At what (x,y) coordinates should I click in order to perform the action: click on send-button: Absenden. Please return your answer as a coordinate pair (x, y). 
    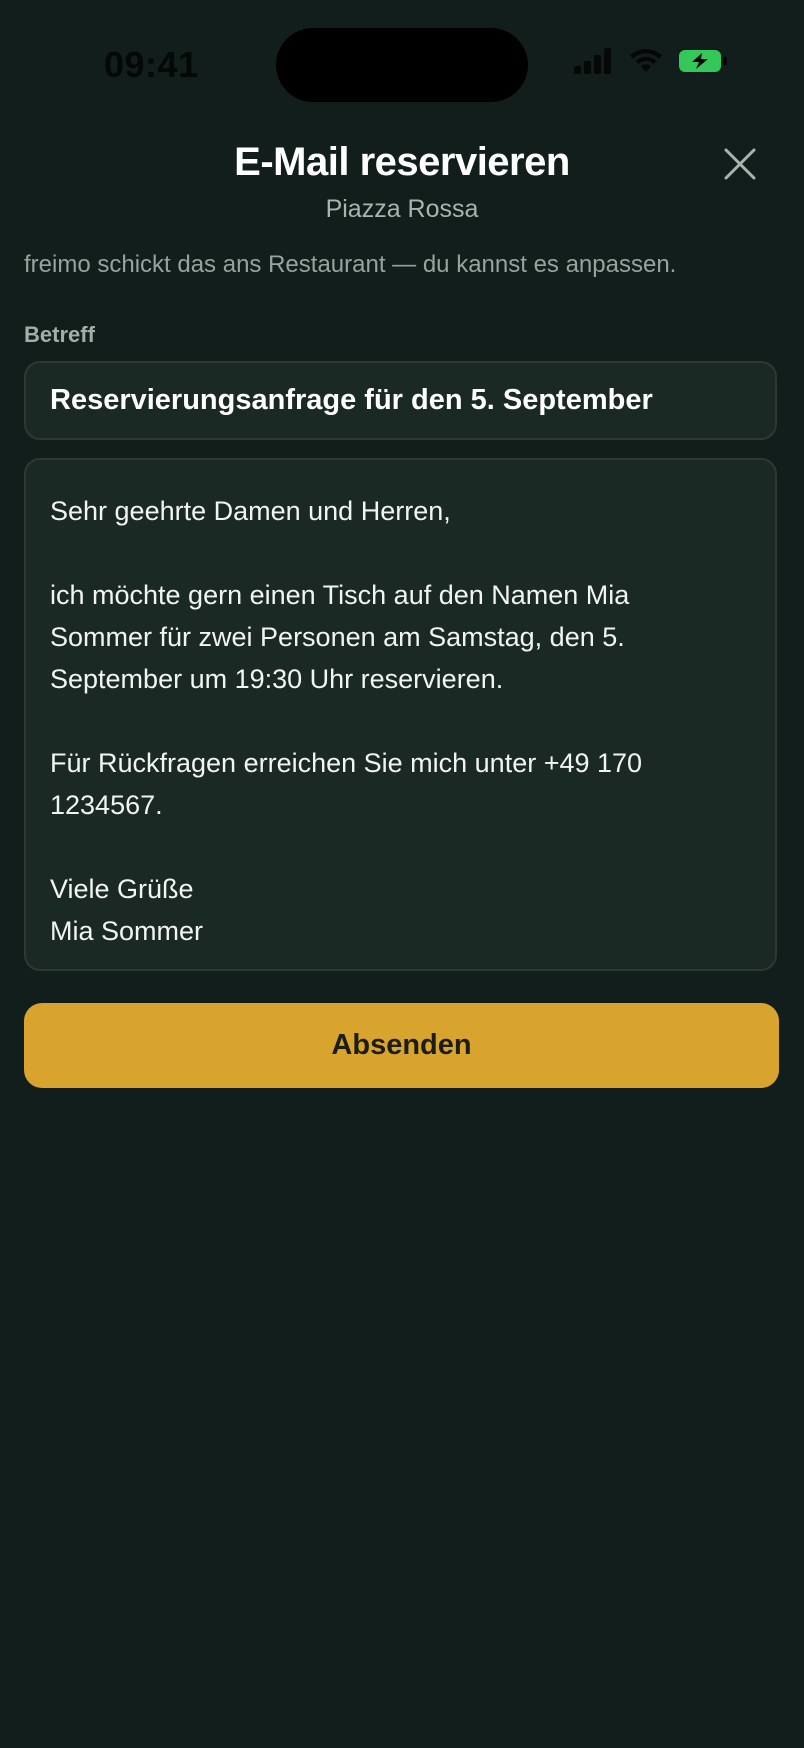
    Looking at the image, I should click on (401, 1045).